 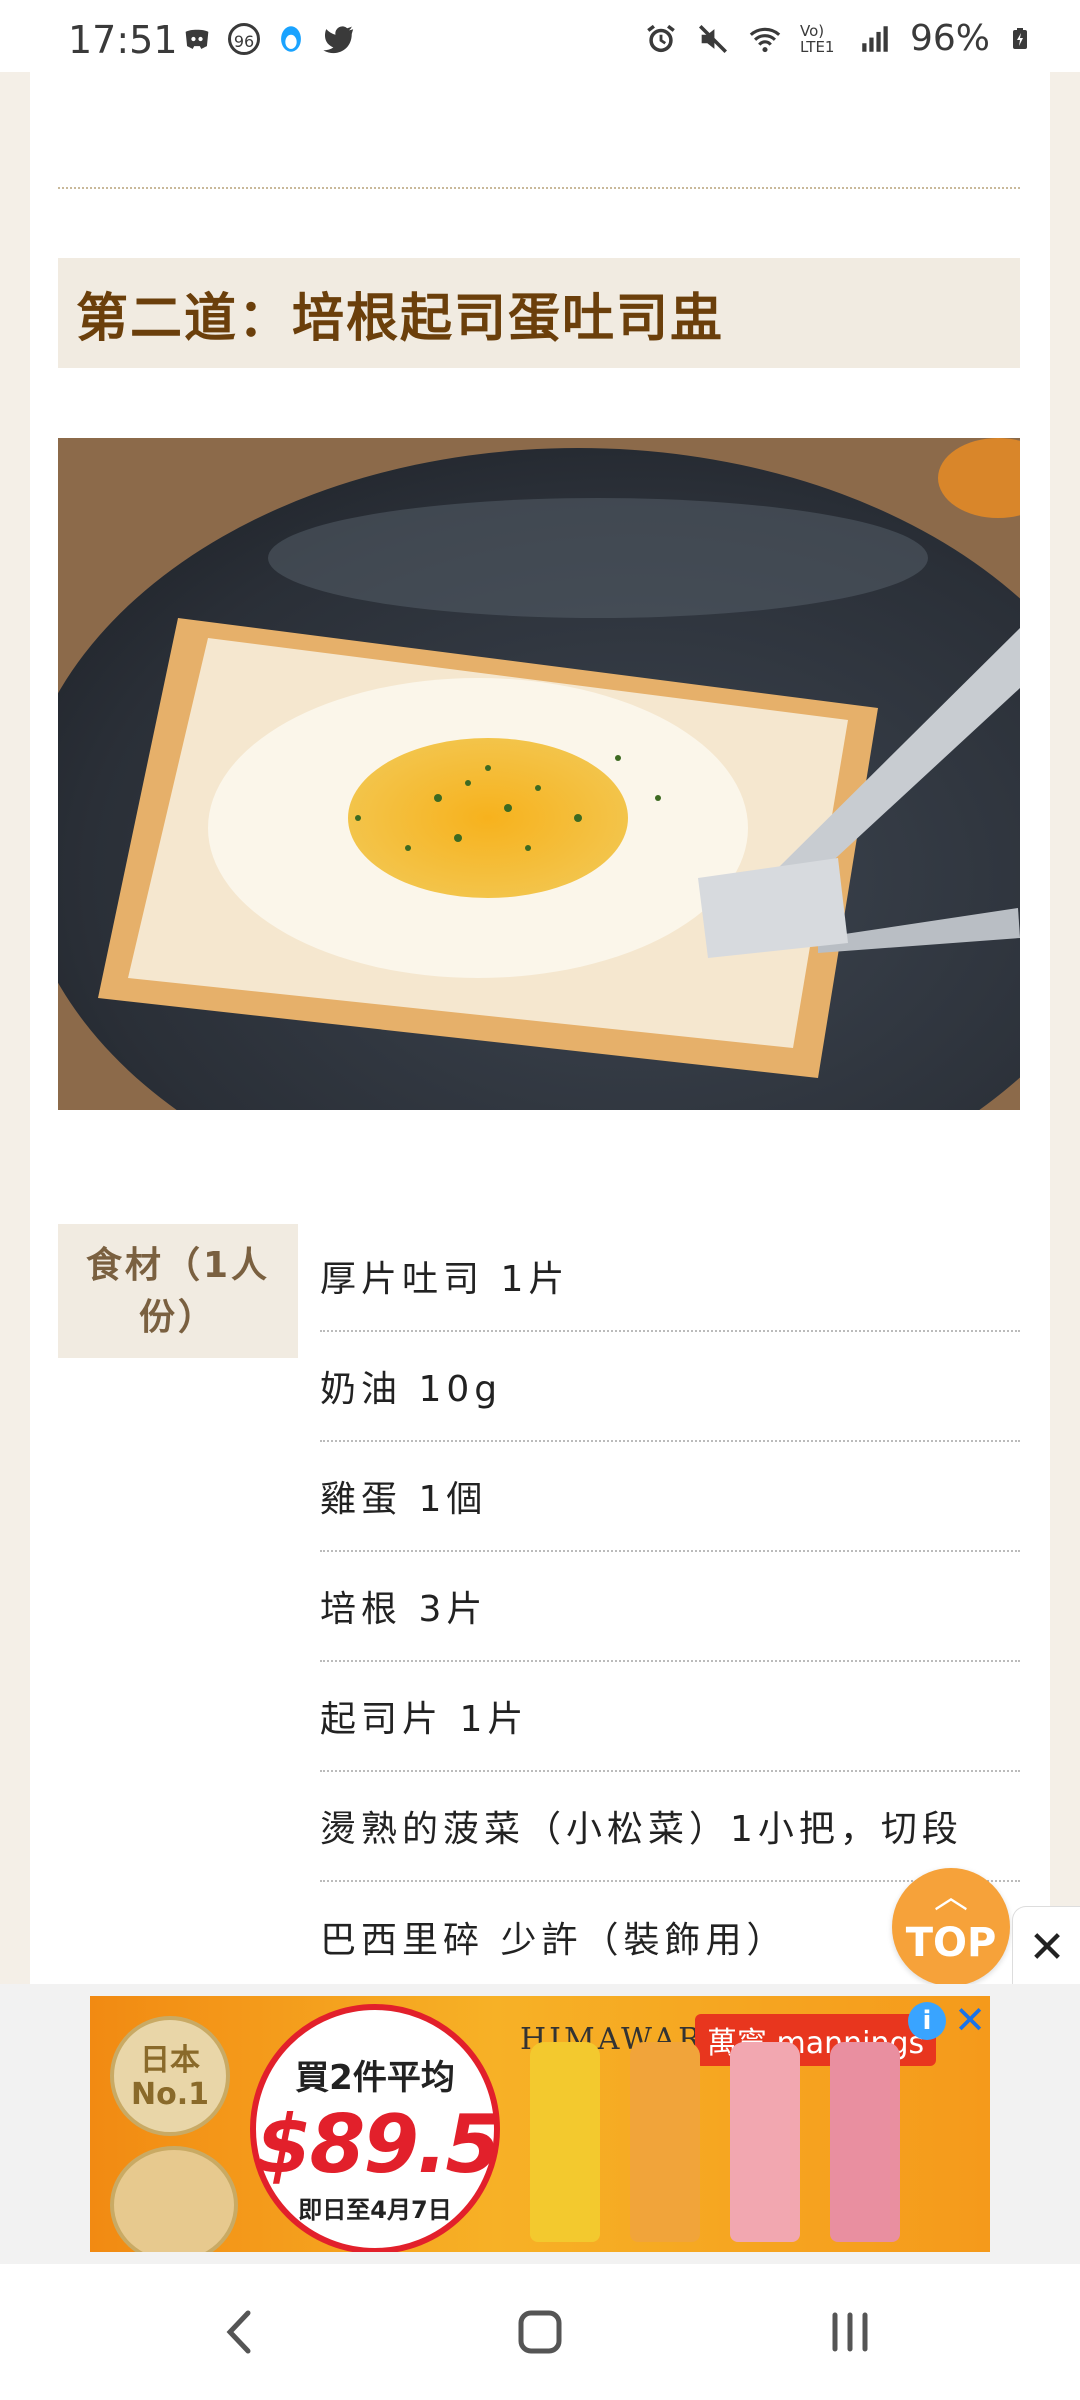 What do you see at coordinates (765, 39) in the screenshot?
I see `wifi-icon` at bounding box center [765, 39].